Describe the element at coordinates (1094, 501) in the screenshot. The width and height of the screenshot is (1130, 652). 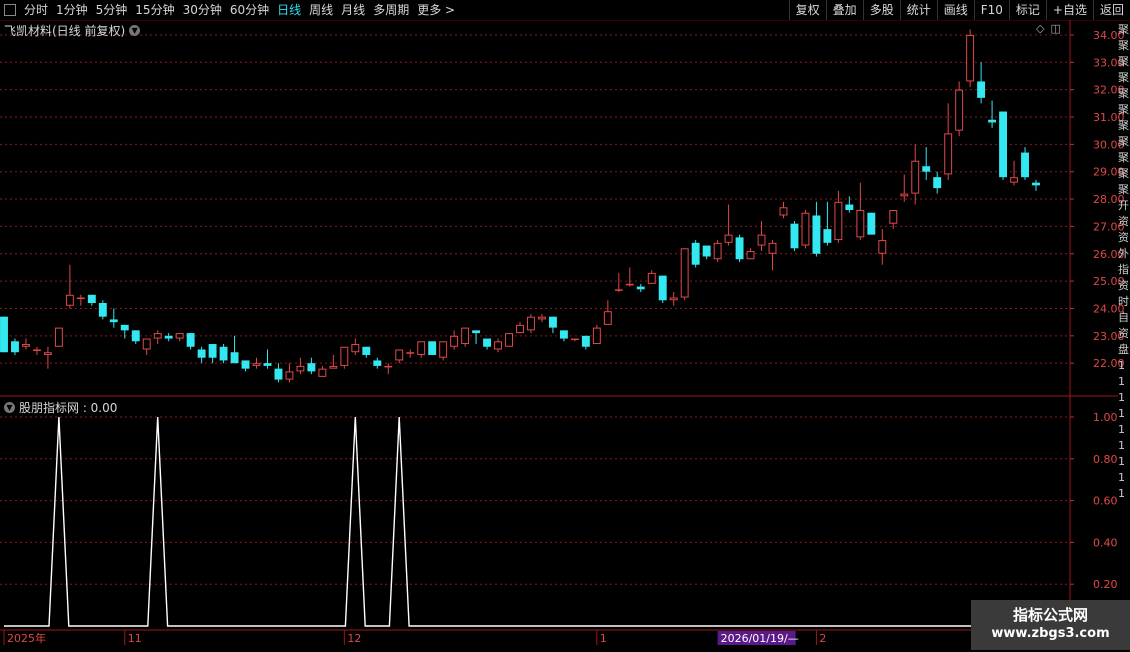
I see `indicator-axis: 0.20 0.40 0.60 0.80 1.00` at that location.